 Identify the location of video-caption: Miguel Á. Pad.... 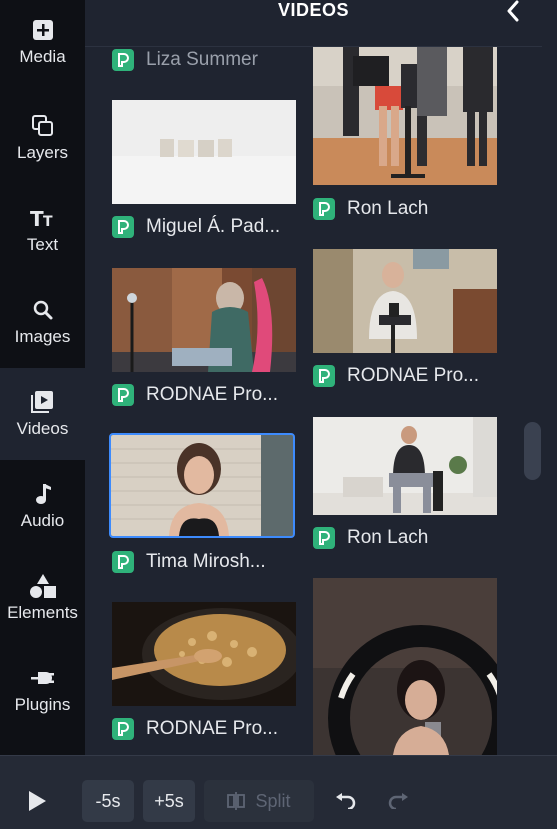
(196, 227).